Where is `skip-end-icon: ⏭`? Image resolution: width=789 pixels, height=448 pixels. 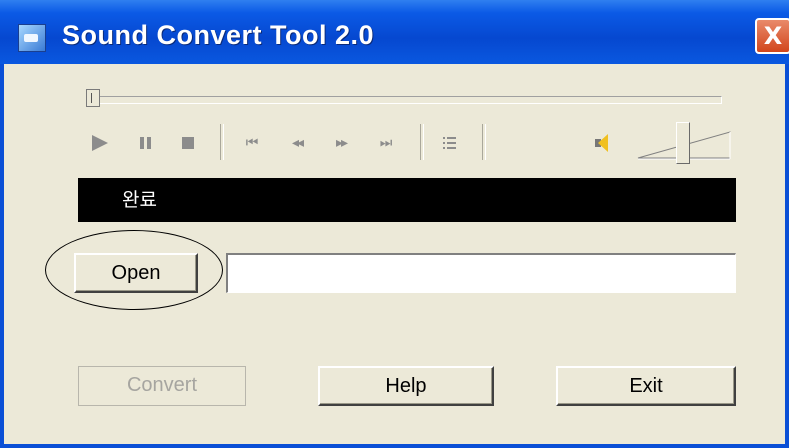 skip-end-icon: ⏭ is located at coordinates (386, 143).